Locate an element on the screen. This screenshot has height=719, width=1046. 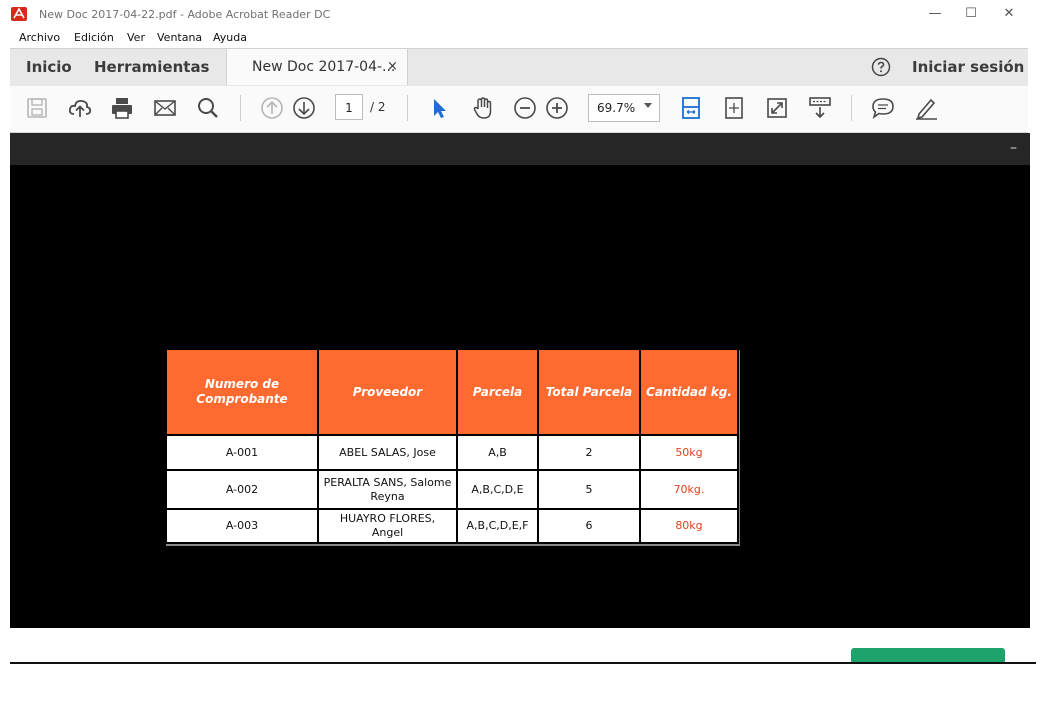
fit-page-icon is located at coordinates (734, 108).